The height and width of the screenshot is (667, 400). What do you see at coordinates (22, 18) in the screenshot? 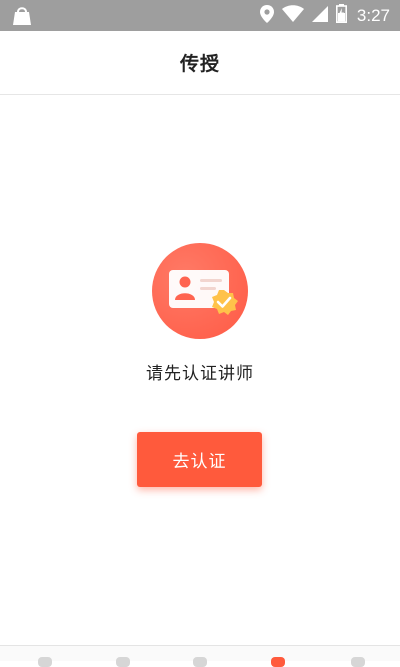
I see `shopping-bag-icon` at bounding box center [22, 18].